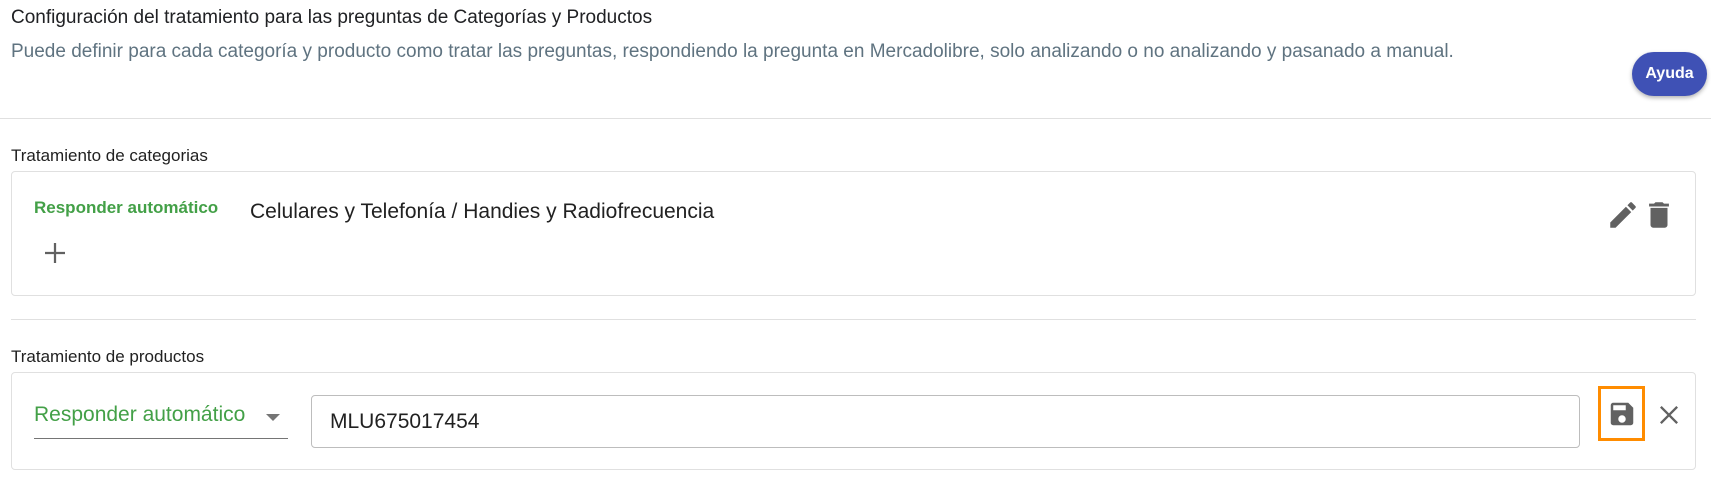  Describe the element at coordinates (273, 417) in the screenshot. I see `dropdown-caret-icon` at that location.